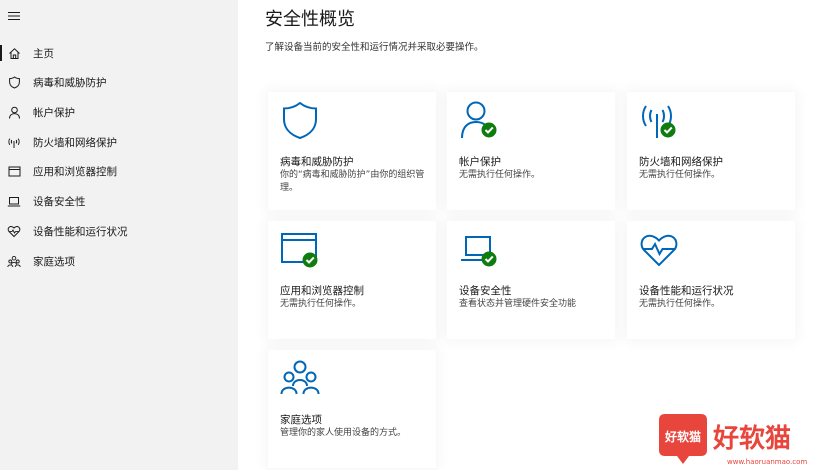 The image size is (819, 470). I want to click on card-account-protection: 帐户保护 无需执行任何操作。, so click(531, 151).